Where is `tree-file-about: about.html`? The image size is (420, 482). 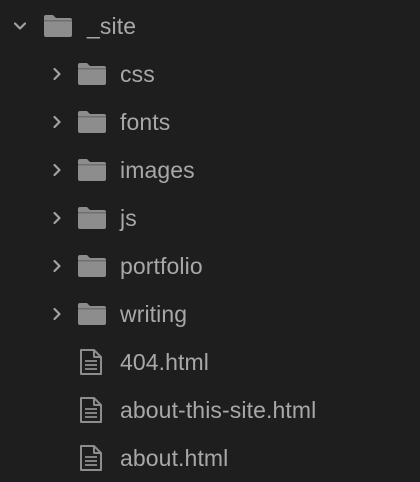
tree-file-about: about.html is located at coordinates (210, 458).